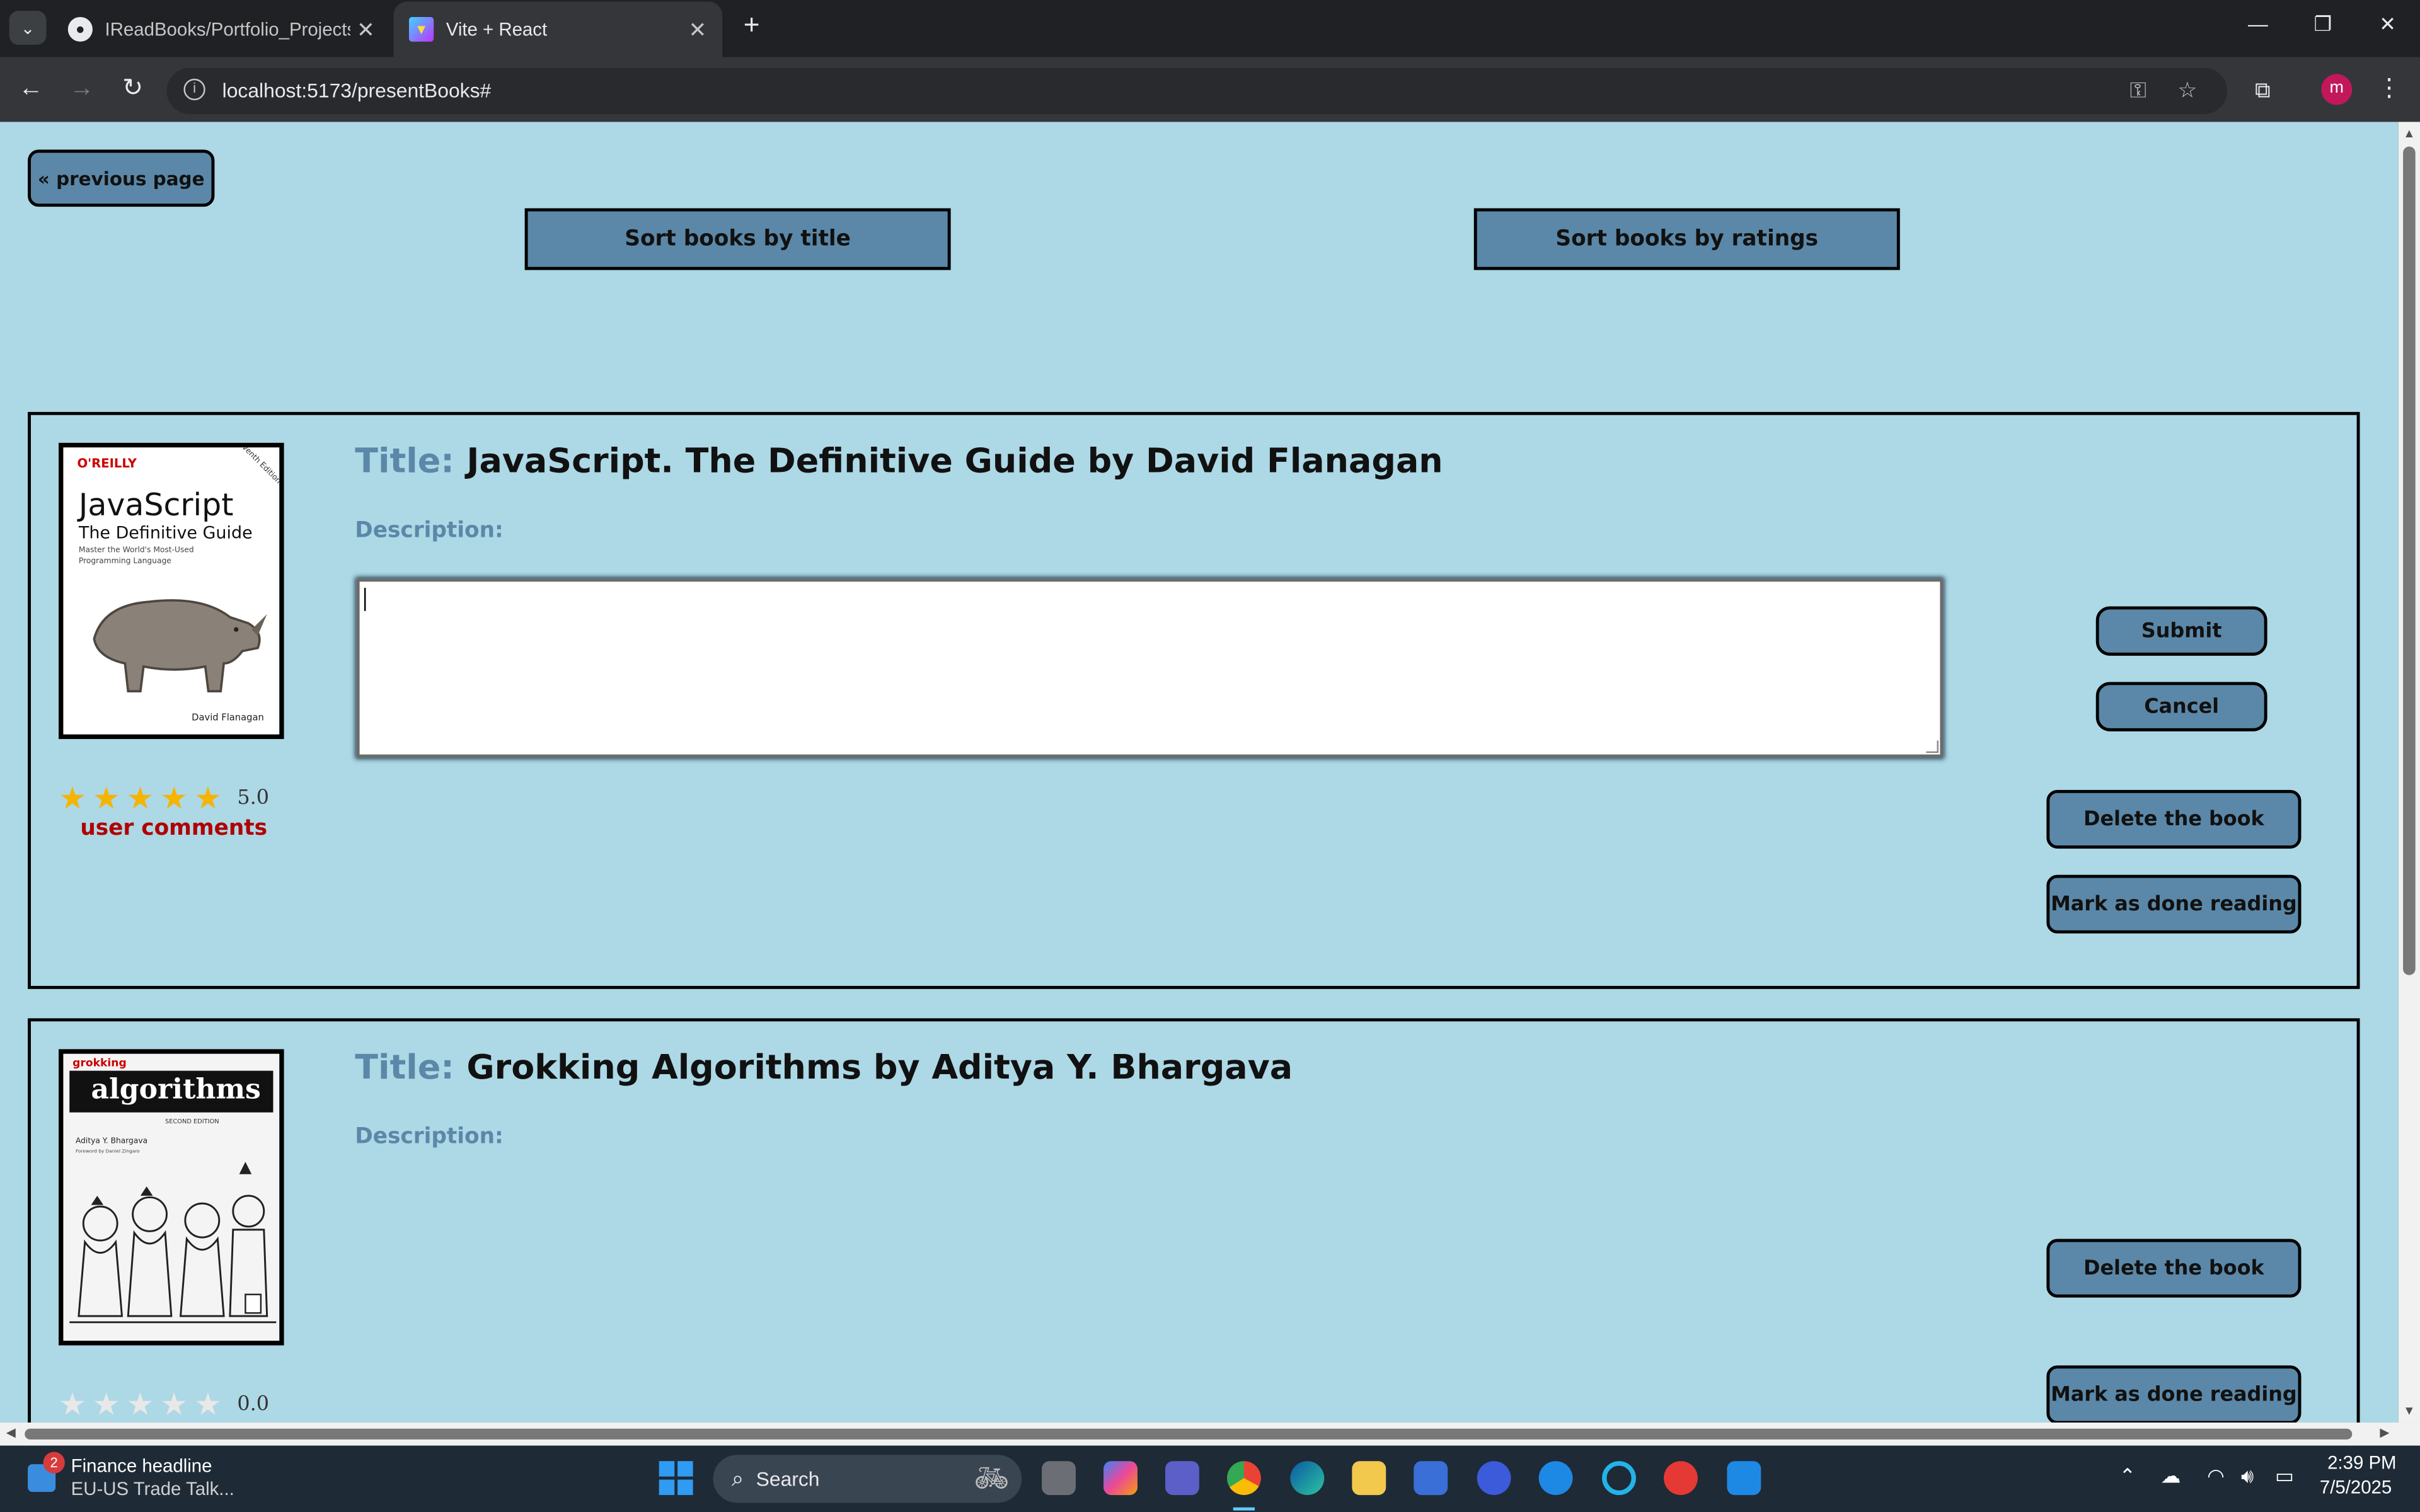  Describe the element at coordinates (737, 239) in the screenshot. I see `sort-by-title-button: Sort books by title` at that location.